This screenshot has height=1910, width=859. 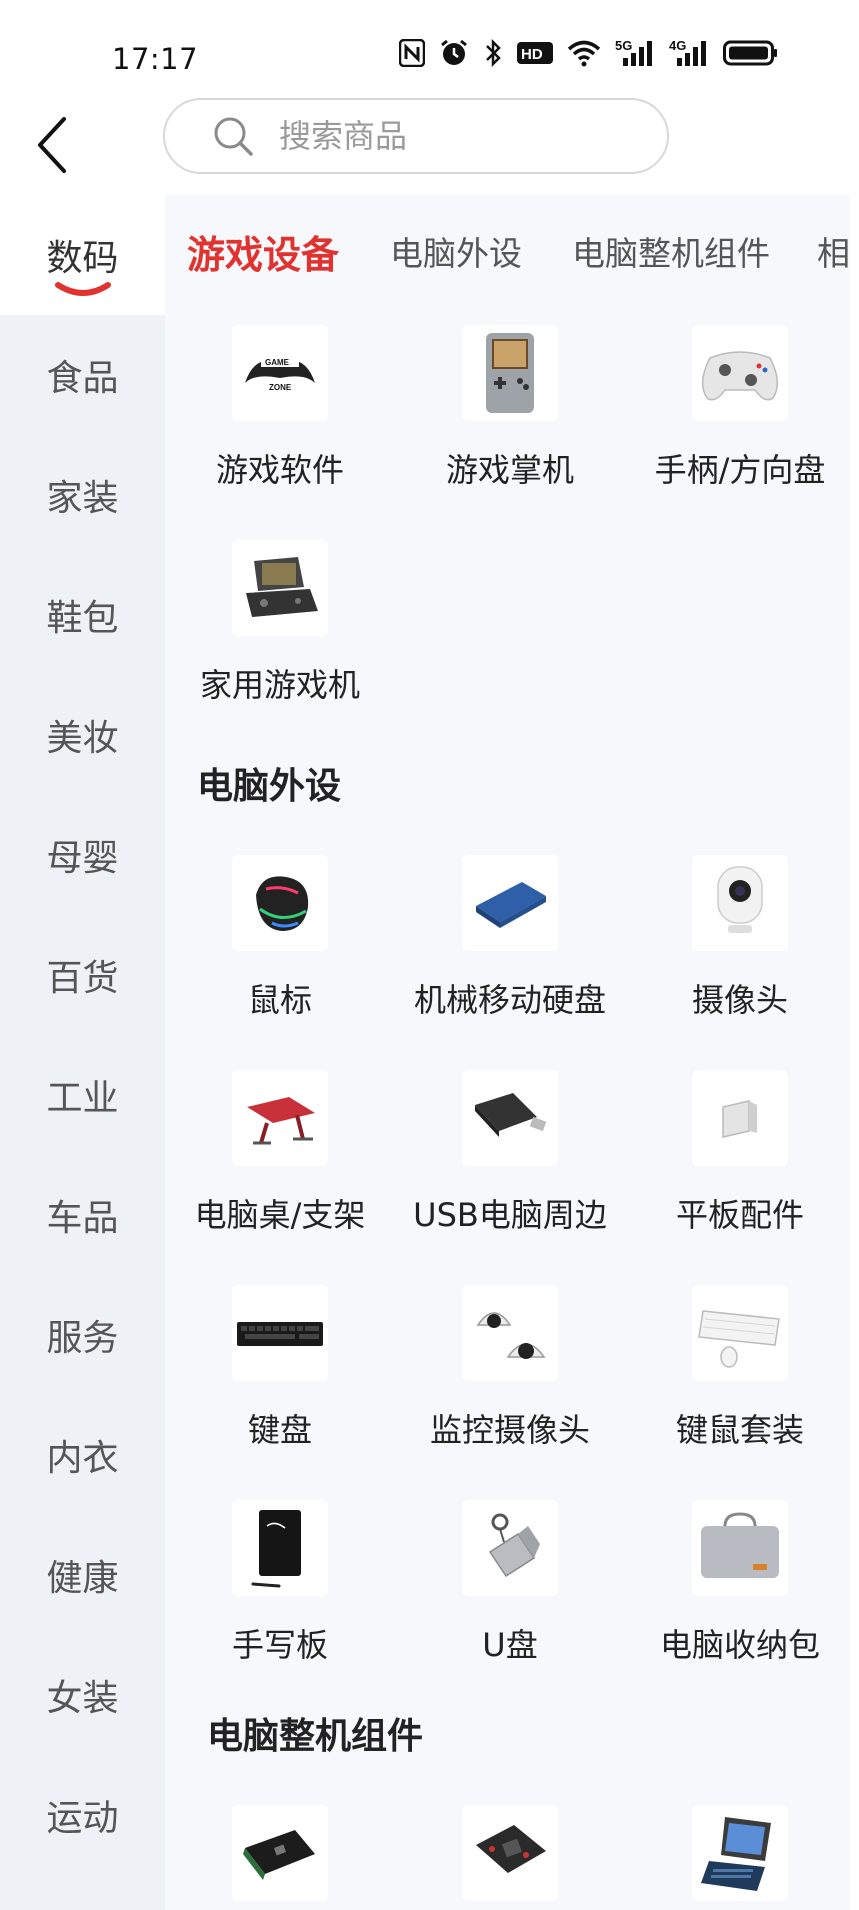 I want to click on sidebar-item-underwear: 内衣, so click(x=82, y=1455).